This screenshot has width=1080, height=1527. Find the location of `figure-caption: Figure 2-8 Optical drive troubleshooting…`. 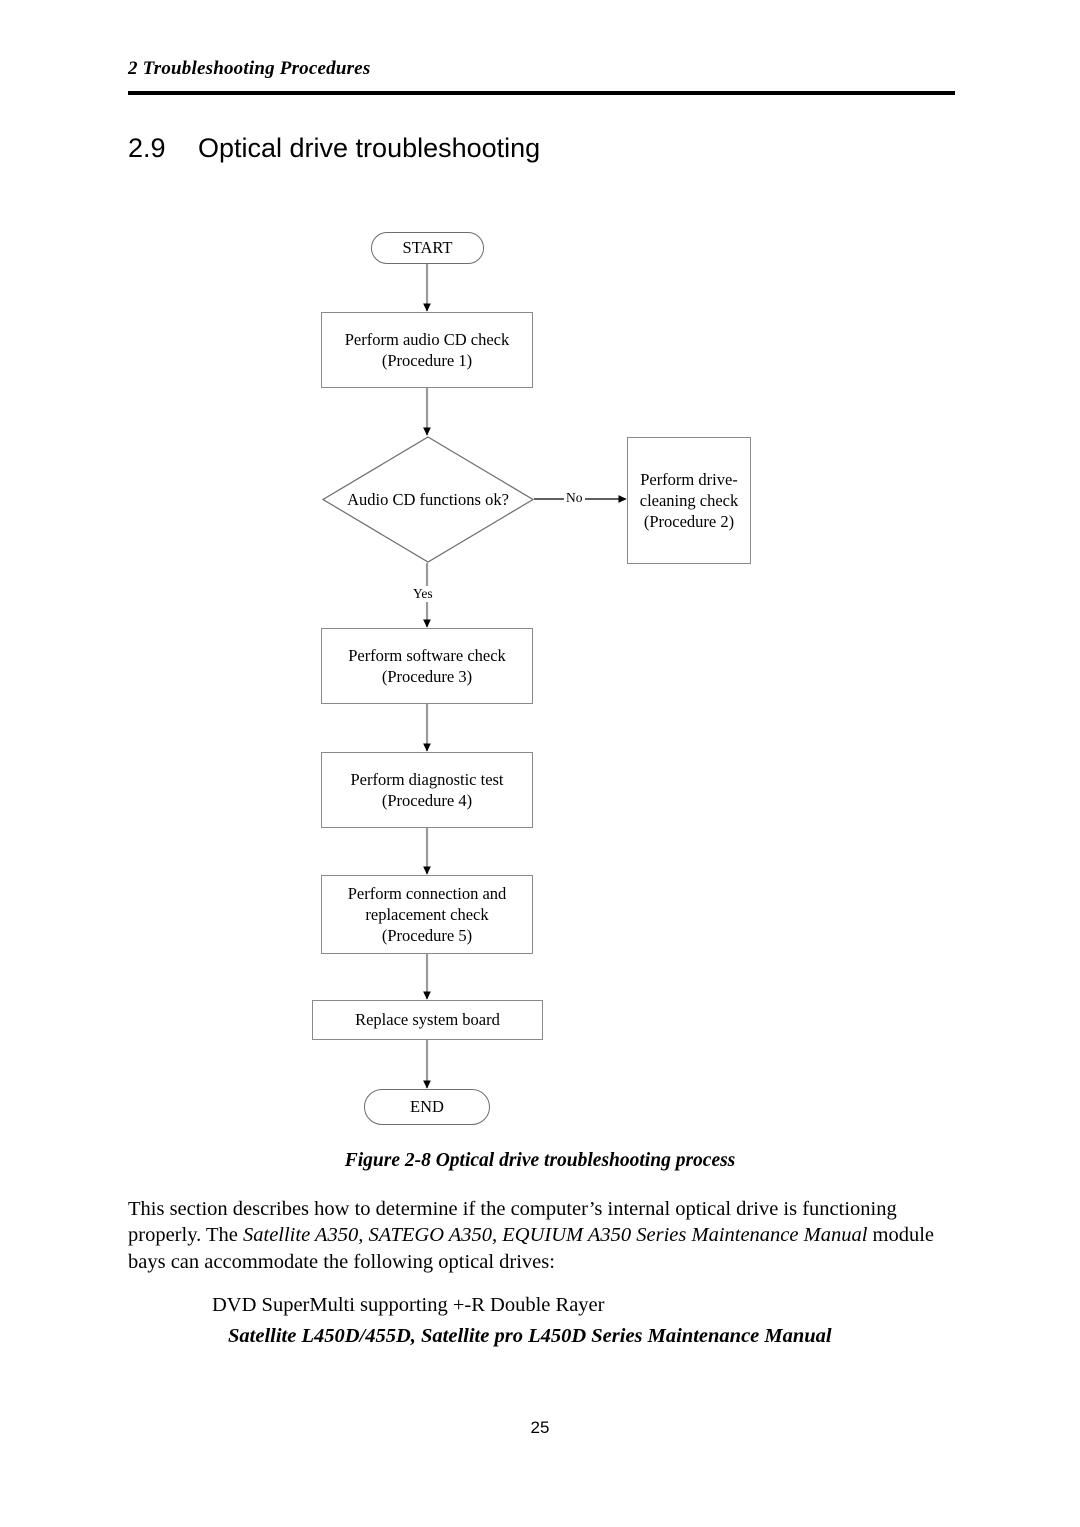

figure-caption: Figure 2-8 Optical drive troubleshooting… is located at coordinates (540, 1160).